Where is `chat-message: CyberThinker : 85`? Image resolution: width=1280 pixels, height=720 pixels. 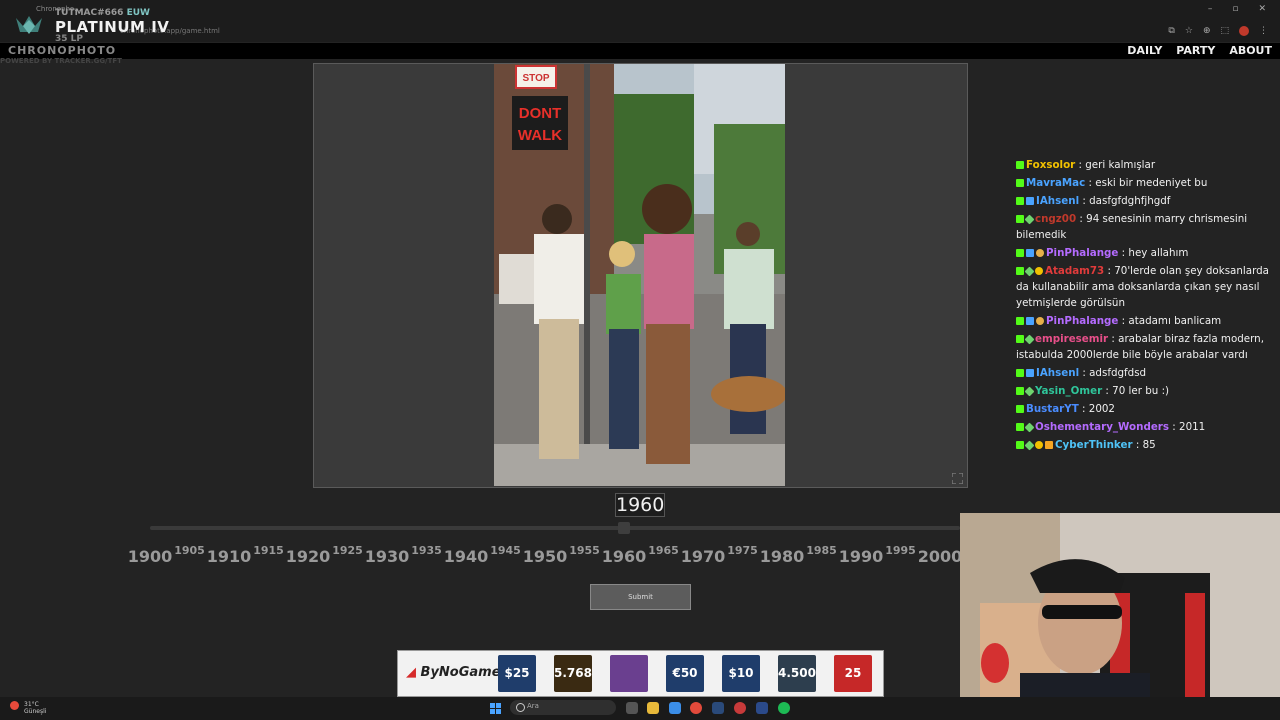 chat-message: CyberThinker : 85 is located at coordinates (1145, 445).